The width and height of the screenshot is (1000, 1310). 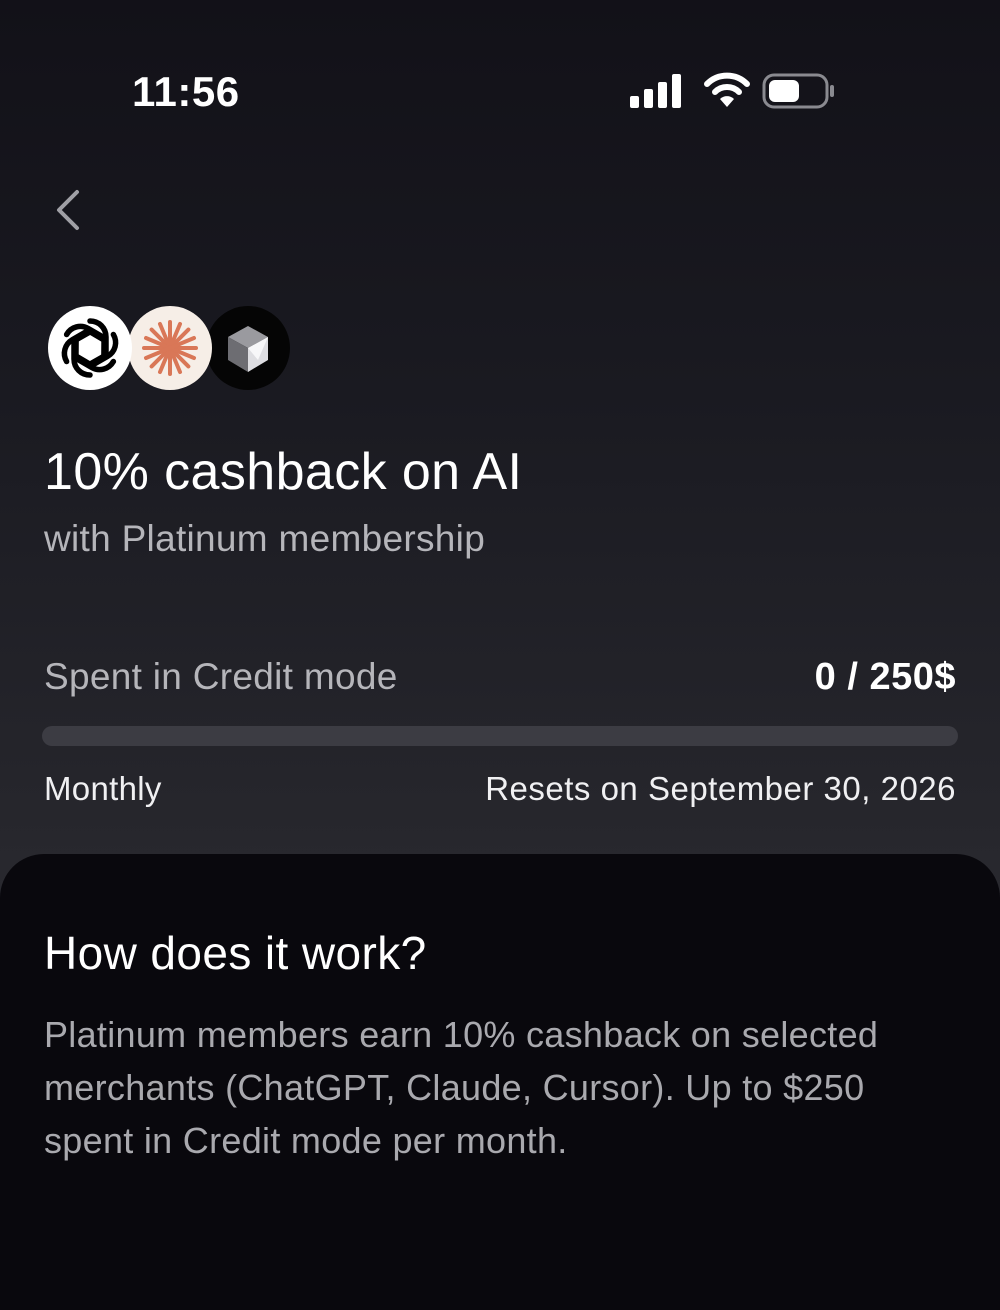 What do you see at coordinates (103, 788) in the screenshot?
I see `period-label: Monthly` at bounding box center [103, 788].